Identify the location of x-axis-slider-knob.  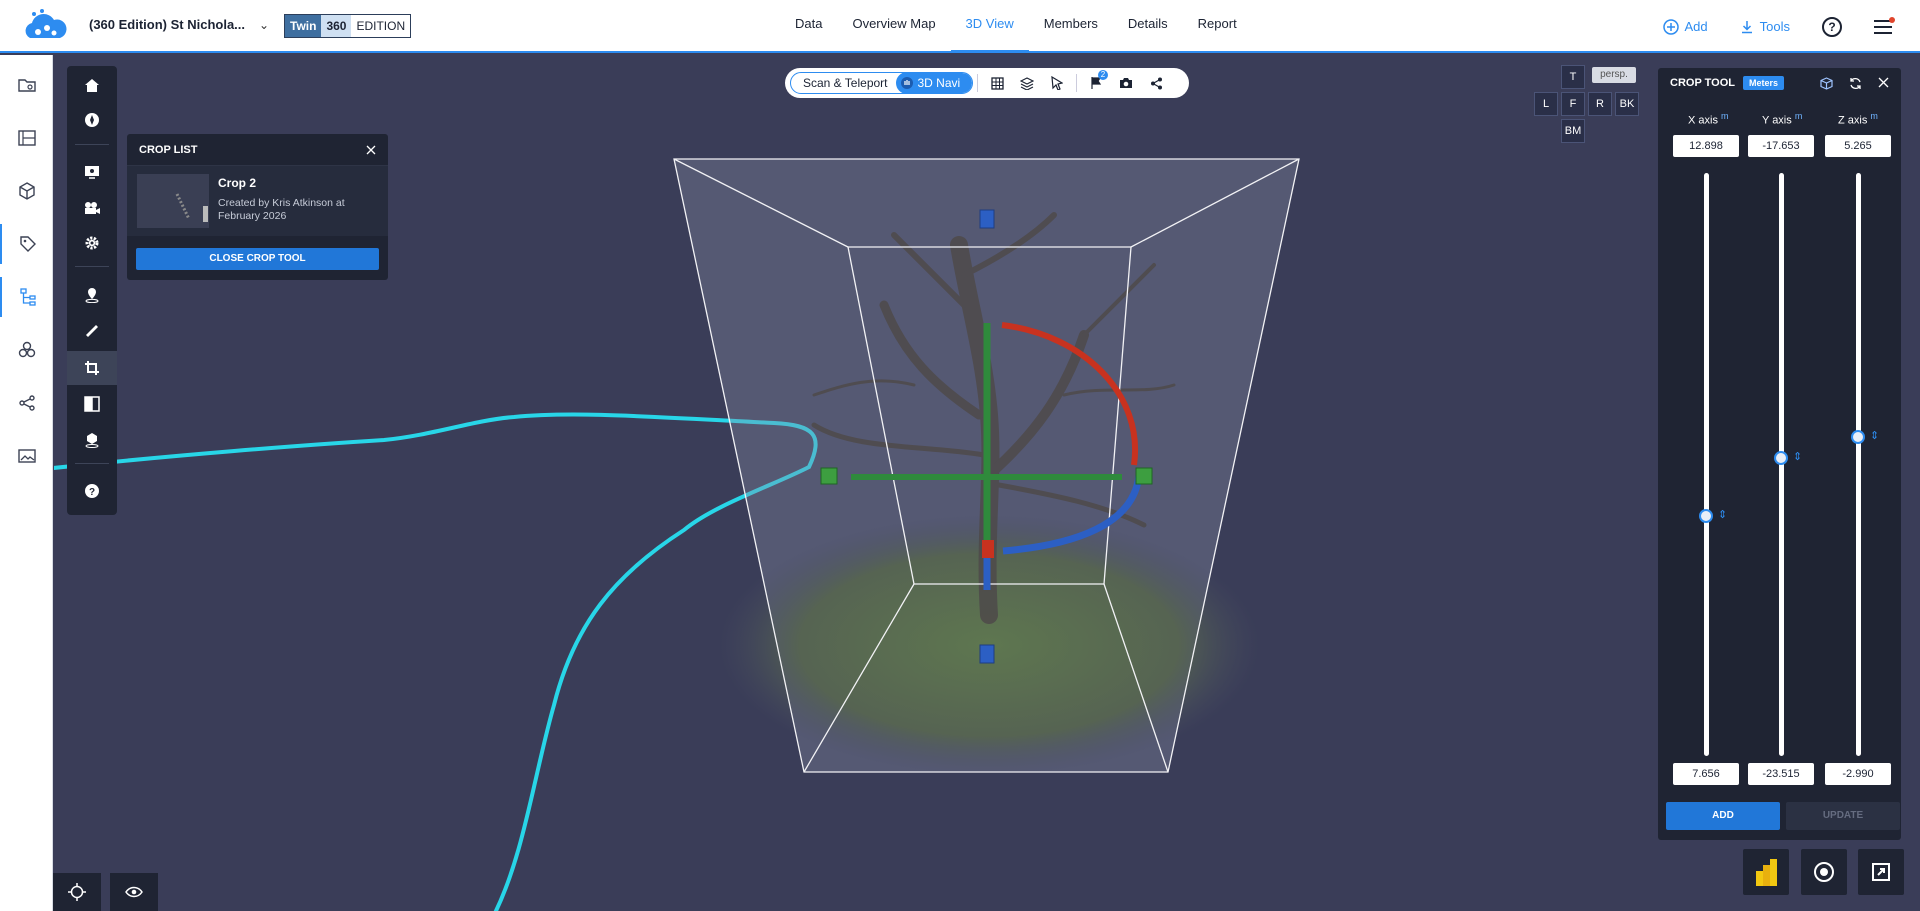
(1706, 515).